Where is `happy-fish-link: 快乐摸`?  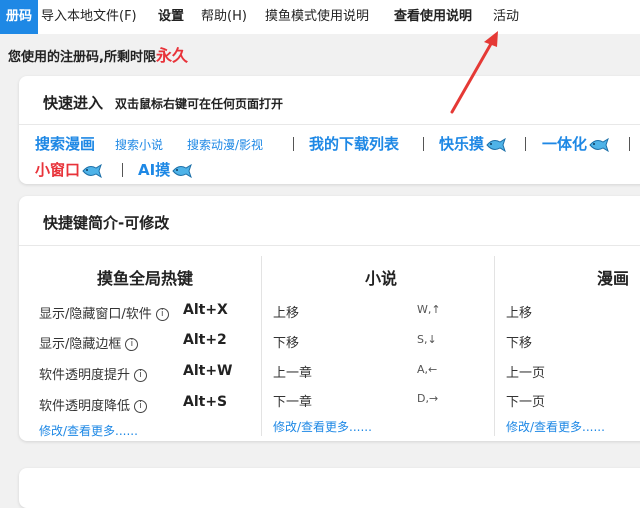
happy-fish-link: 快乐摸 is located at coordinates (472, 143).